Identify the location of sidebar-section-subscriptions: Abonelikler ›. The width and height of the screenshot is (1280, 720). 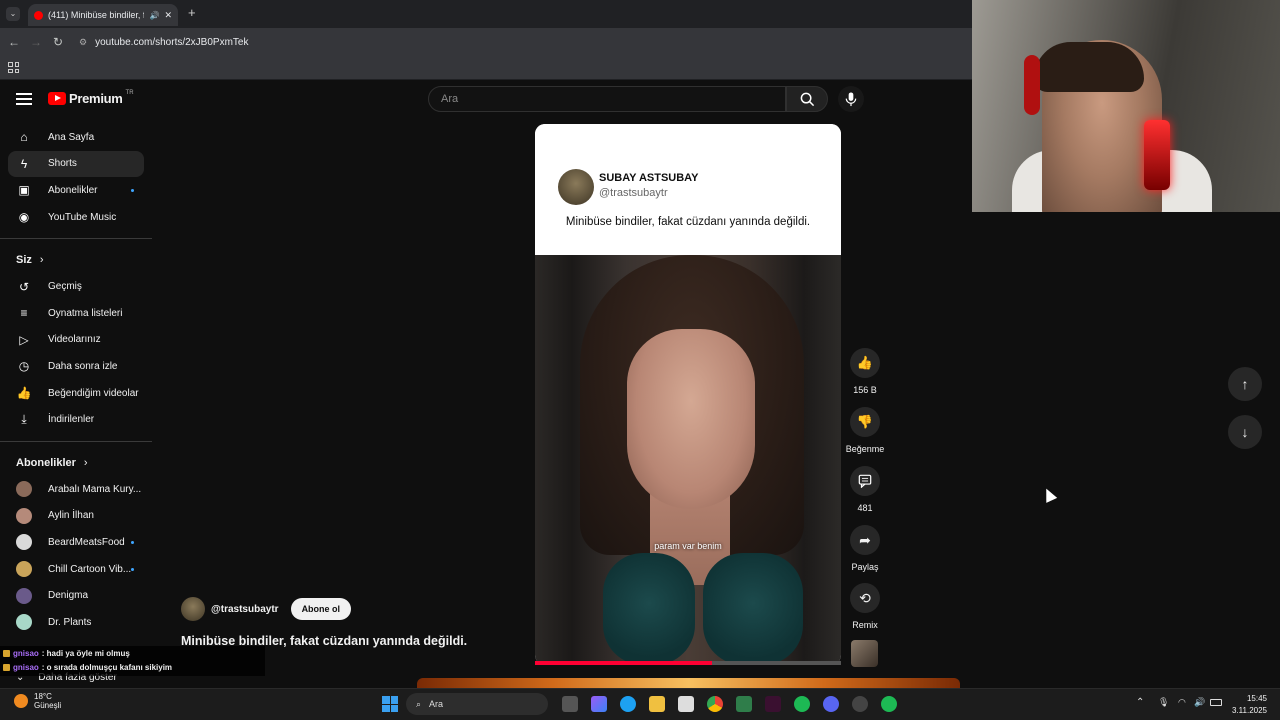
(76, 463).